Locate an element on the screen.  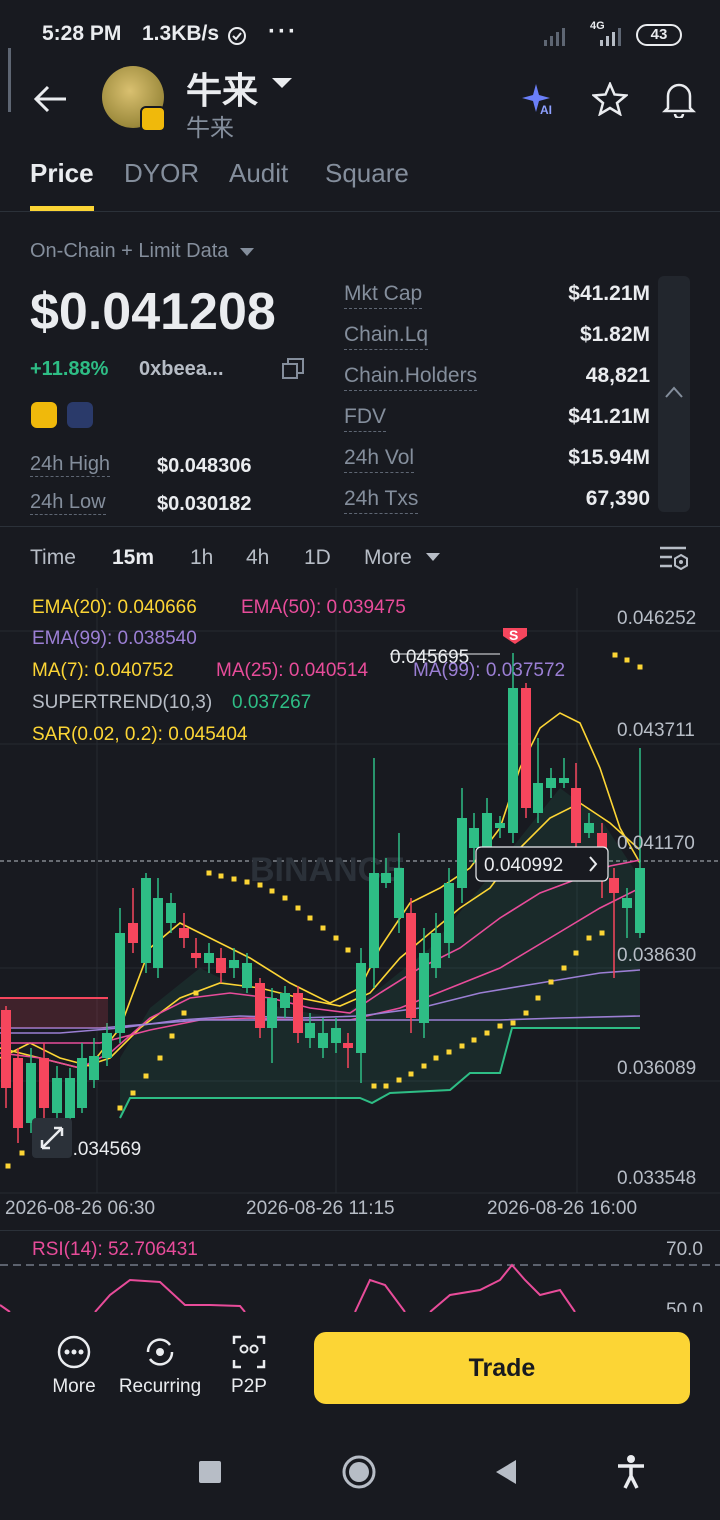
interval-time: Time is located at coordinates (53, 558).